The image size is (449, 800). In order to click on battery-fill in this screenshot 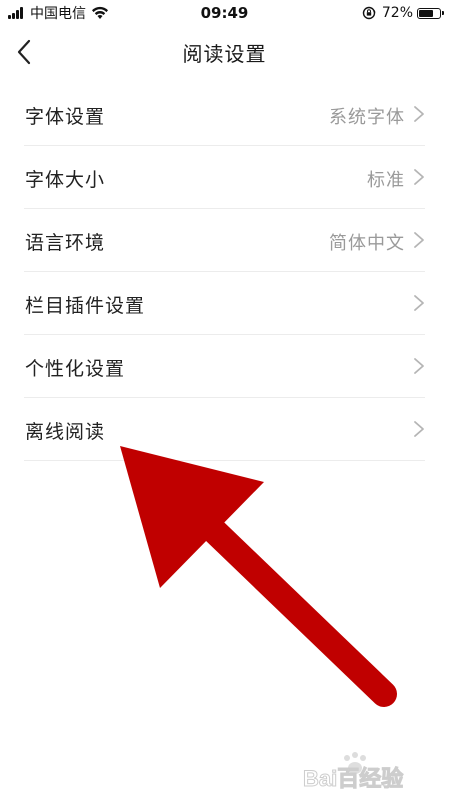, I will do `click(426, 13)`.